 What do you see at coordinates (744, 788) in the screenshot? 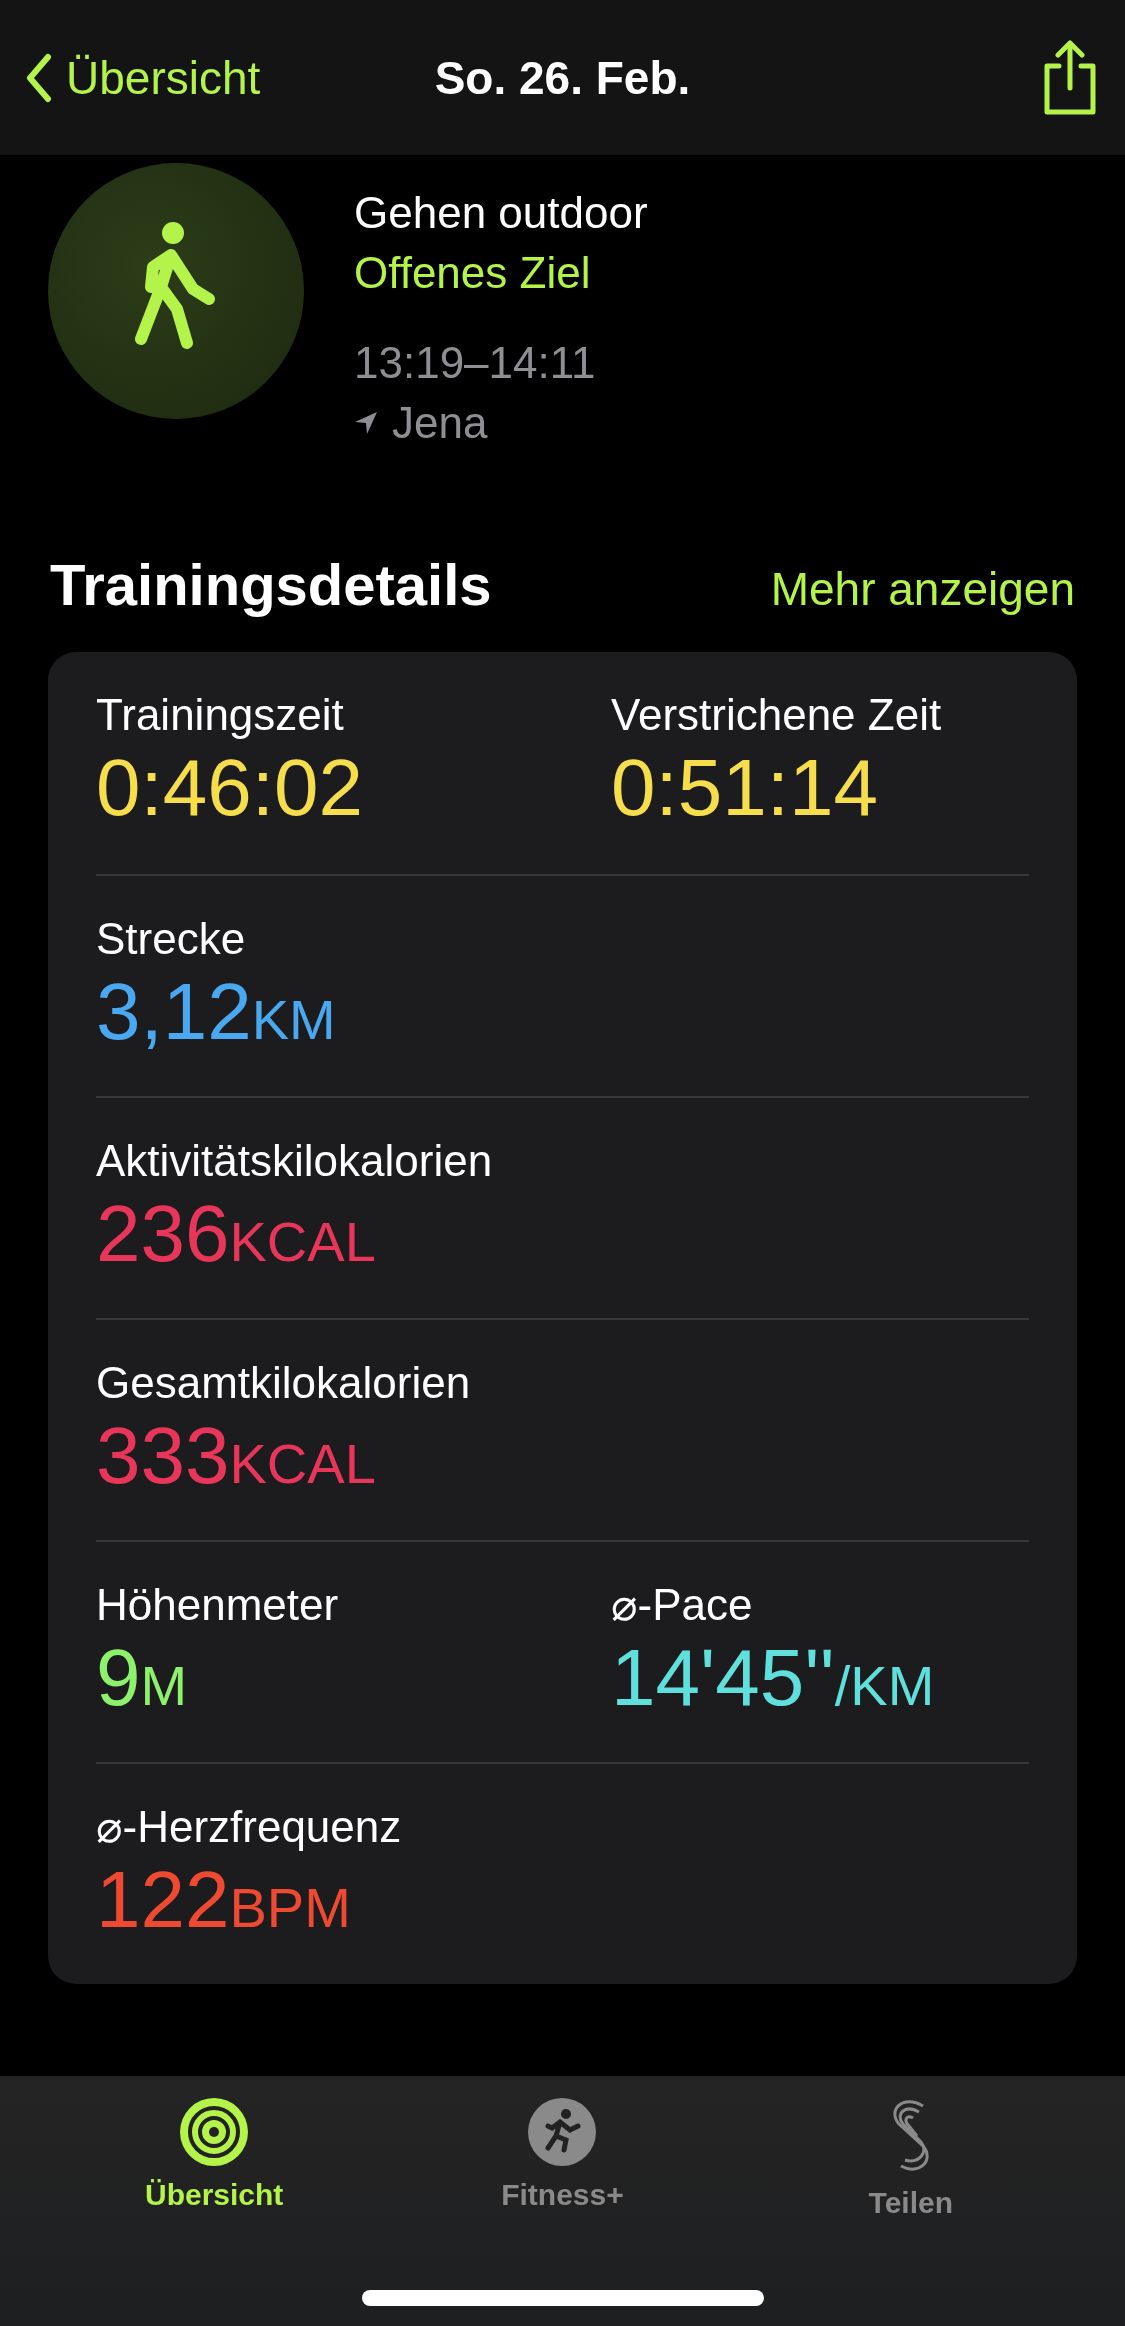
I see `metric-value: 0:51:14` at bounding box center [744, 788].